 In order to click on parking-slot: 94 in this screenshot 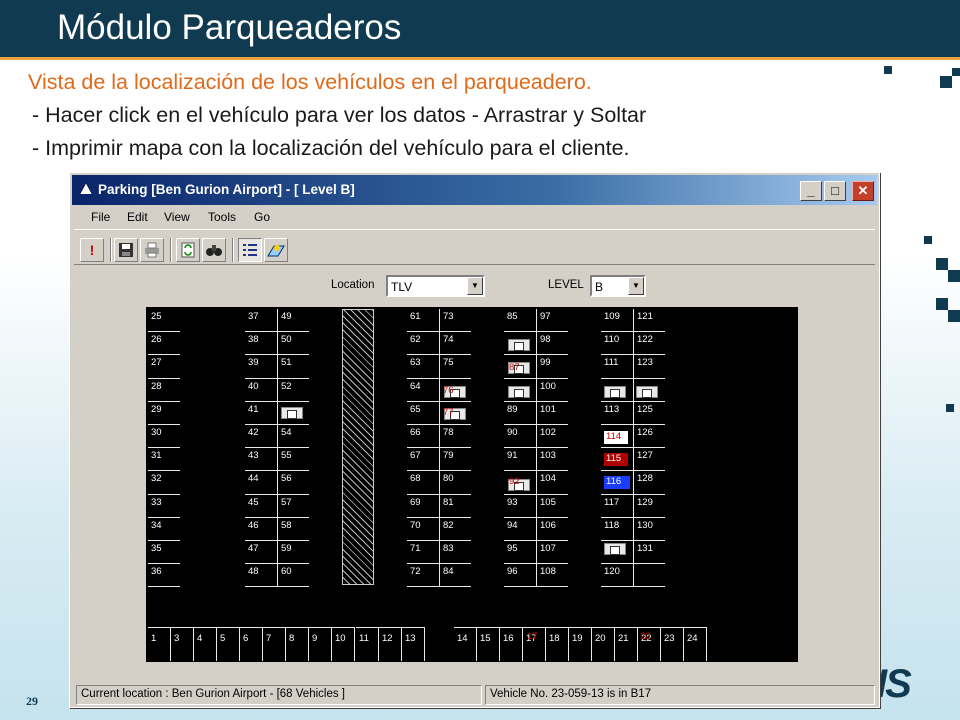, I will do `click(520, 529)`.